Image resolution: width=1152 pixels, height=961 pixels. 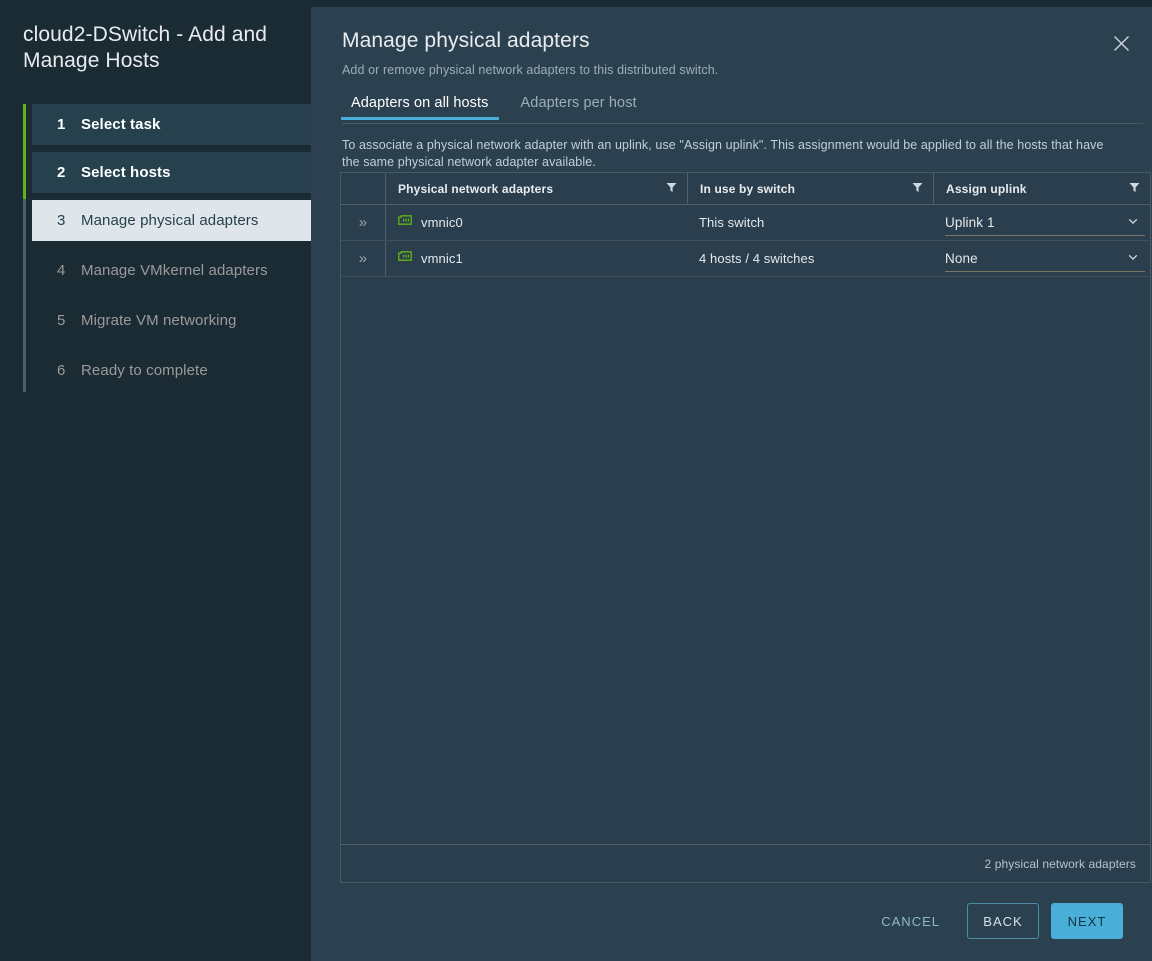 I want to click on sidebar-step-migrate-vm-networking: 5 Migrate VM networking, so click(x=171, y=320).